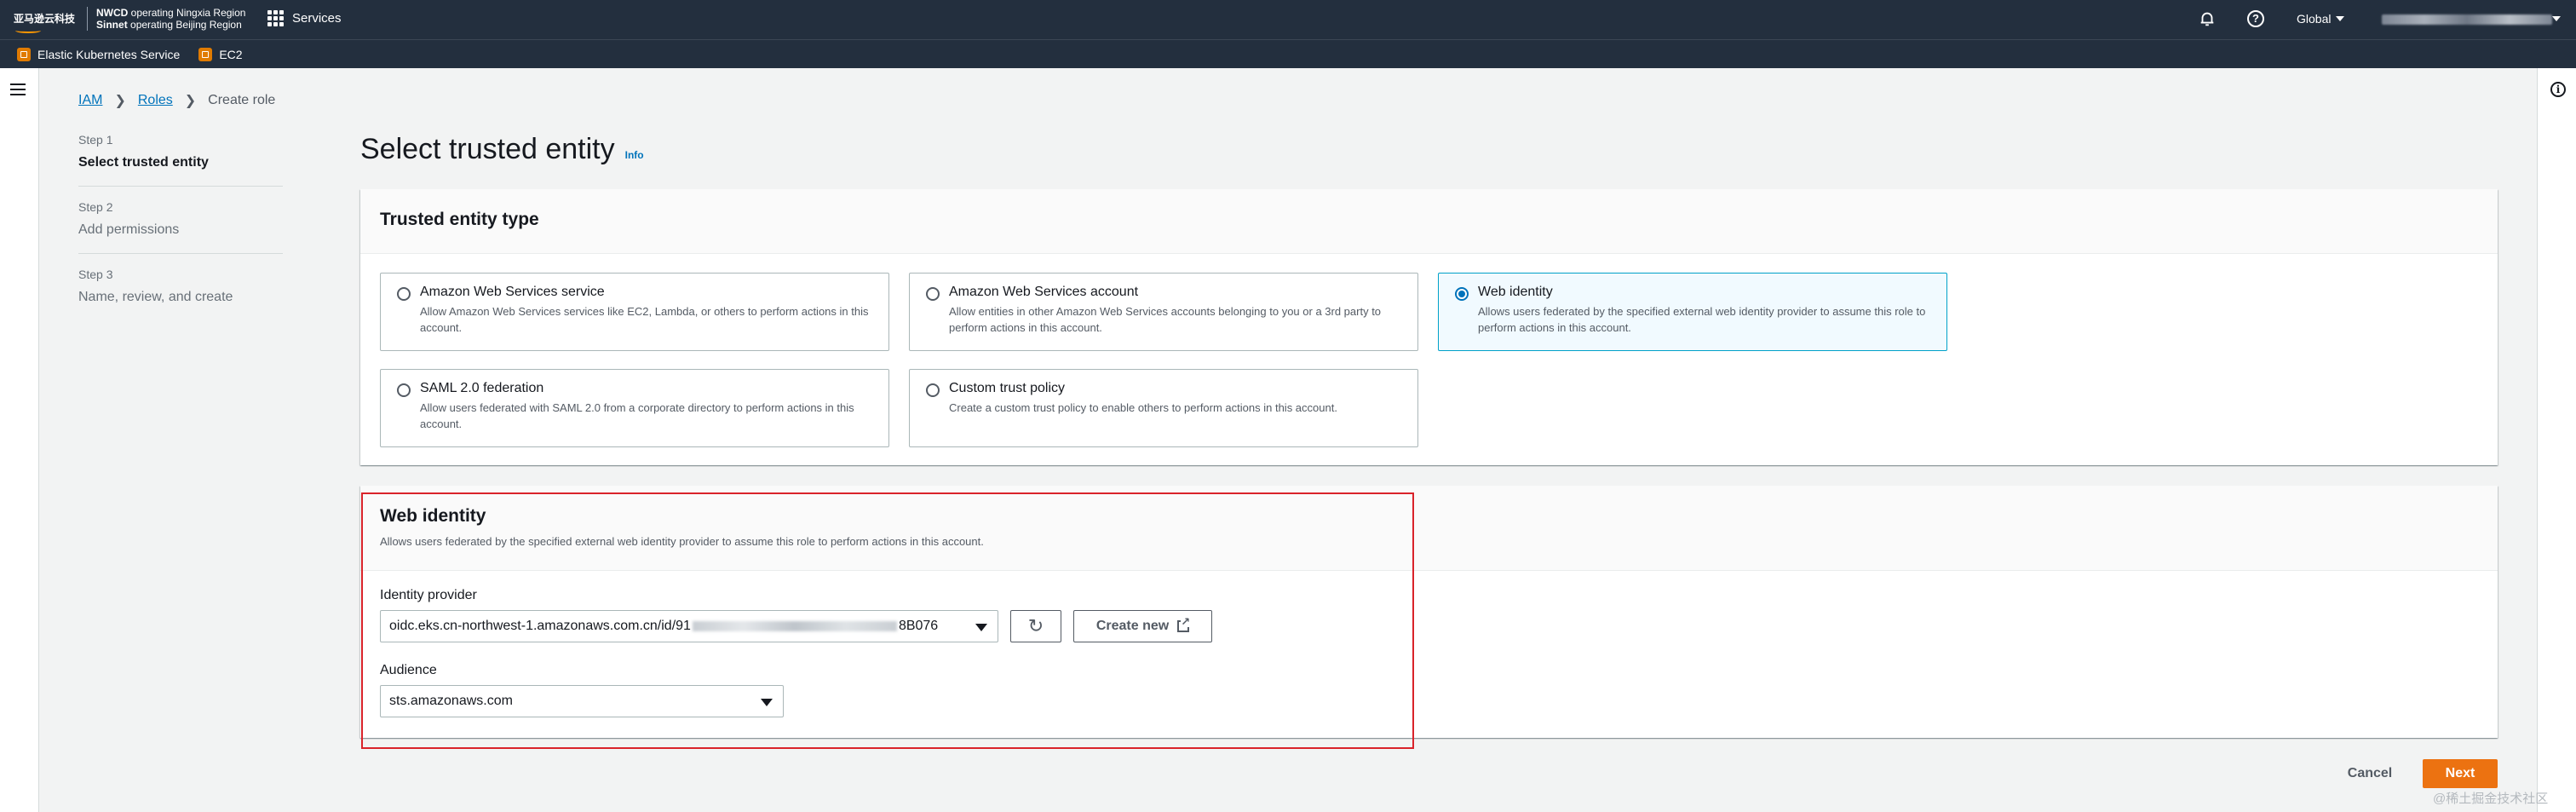 Image resolution: width=2576 pixels, height=812 pixels. What do you see at coordinates (635, 155) in the screenshot?
I see `info-link: Info` at bounding box center [635, 155].